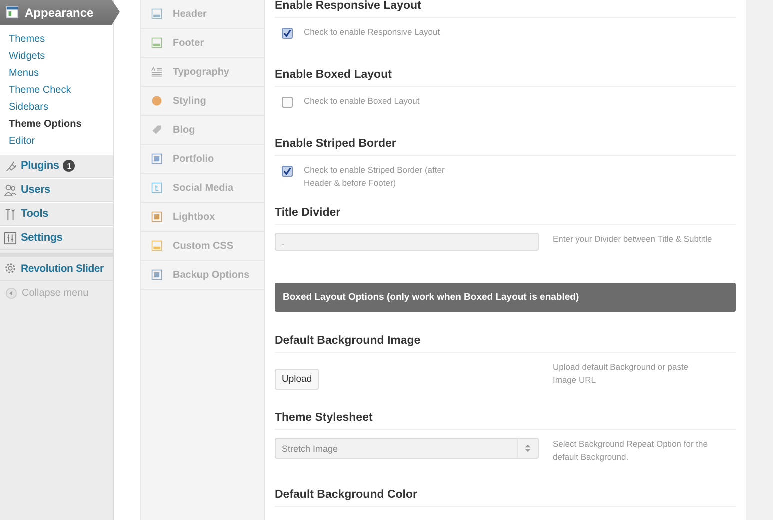  What do you see at coordinates (157, 217) in the screenshot?
I see `frame-icon` at bounding box center [157, 217].